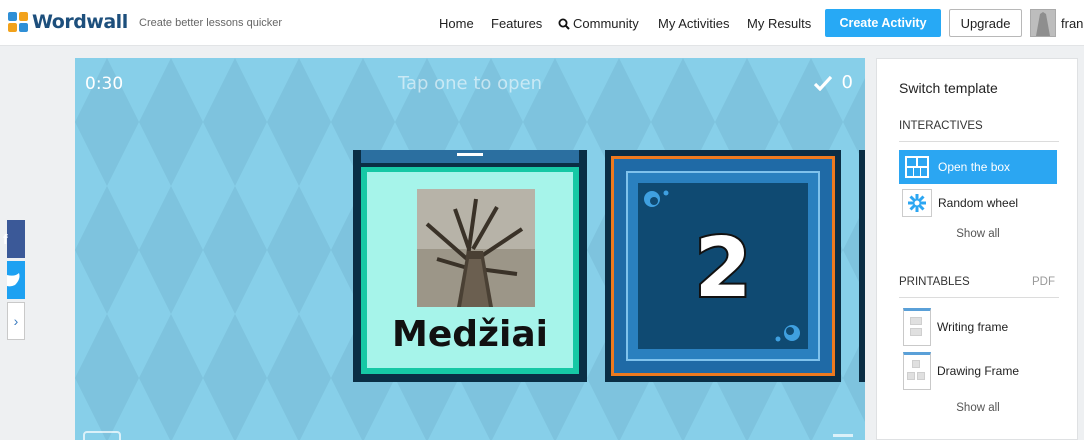 The width and height of the screenshot is (1084, 440). What do you see at coordinates (694, 23) in the screenshot?
I see `nav-my-activities: My Activities` at bounding box center [694, 23].